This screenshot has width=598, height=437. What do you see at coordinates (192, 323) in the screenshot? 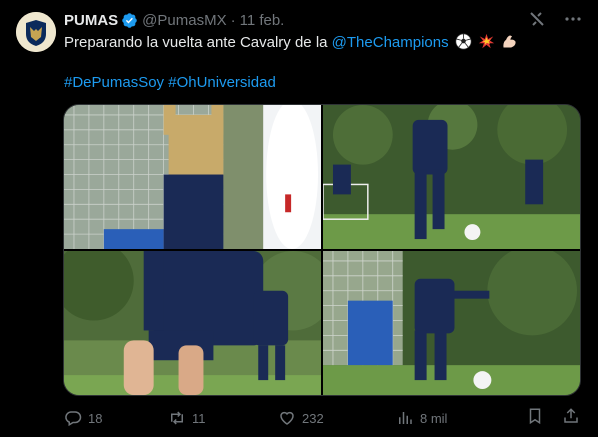
I see `photo-player-closeup` at bounding box center [192, 323].